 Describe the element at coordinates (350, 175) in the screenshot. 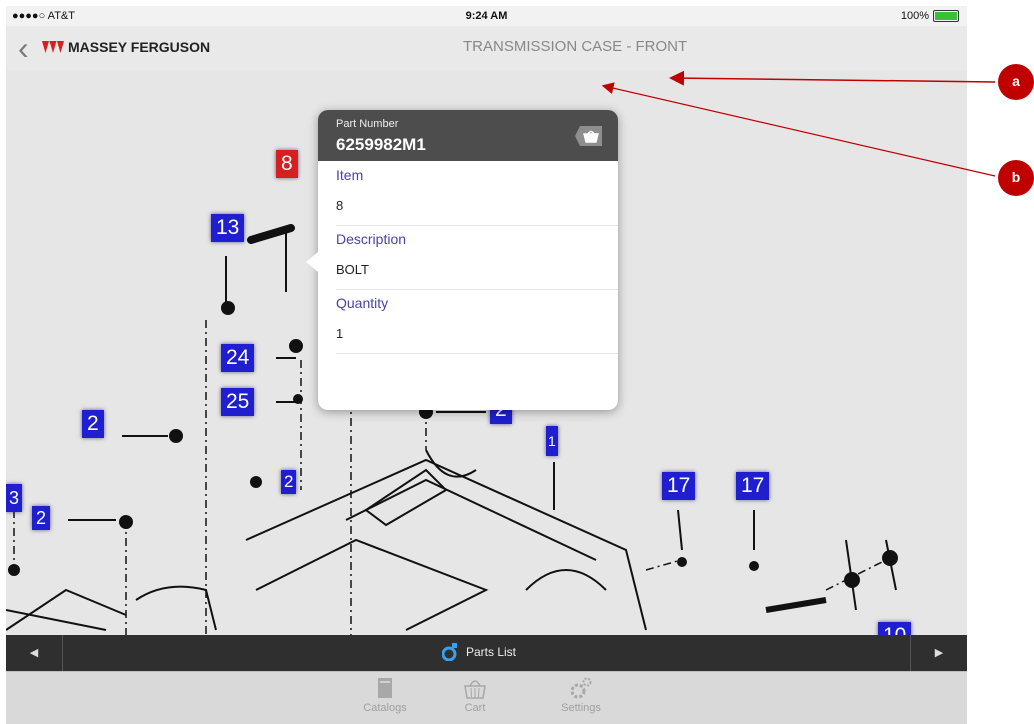

I see `item-label: Item` at that location.